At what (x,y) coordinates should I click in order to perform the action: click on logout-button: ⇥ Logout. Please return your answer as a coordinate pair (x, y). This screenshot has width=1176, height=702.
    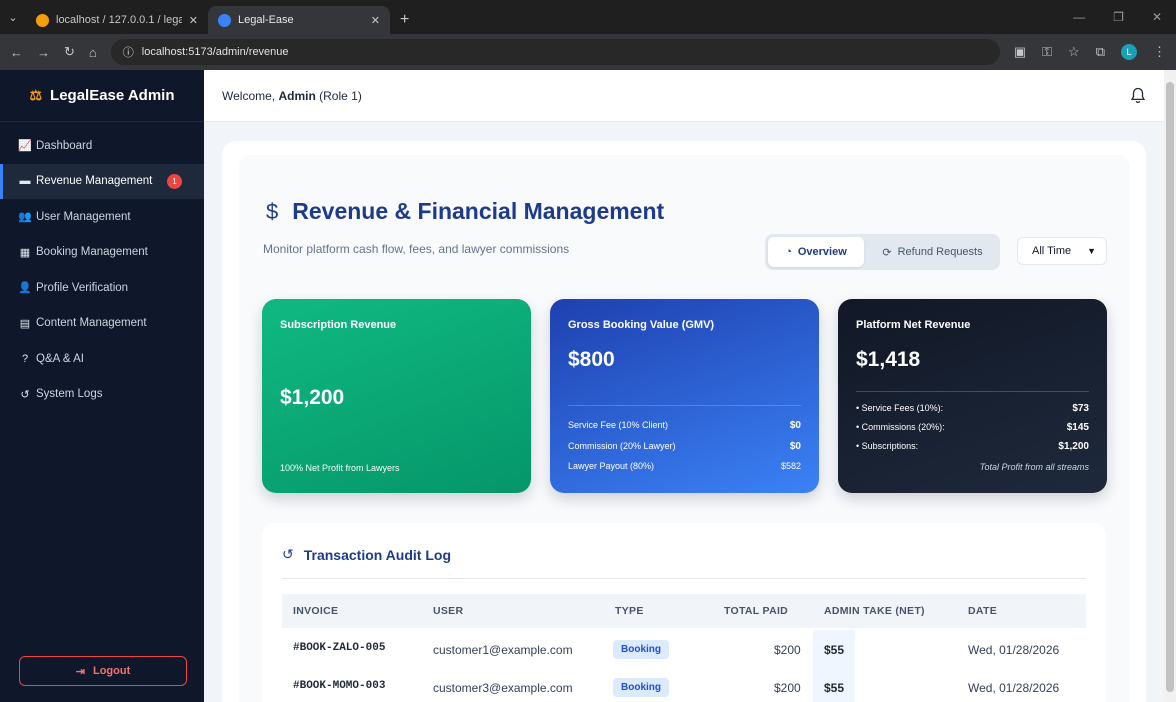
    Looking at the image, I should click on (103, 671).